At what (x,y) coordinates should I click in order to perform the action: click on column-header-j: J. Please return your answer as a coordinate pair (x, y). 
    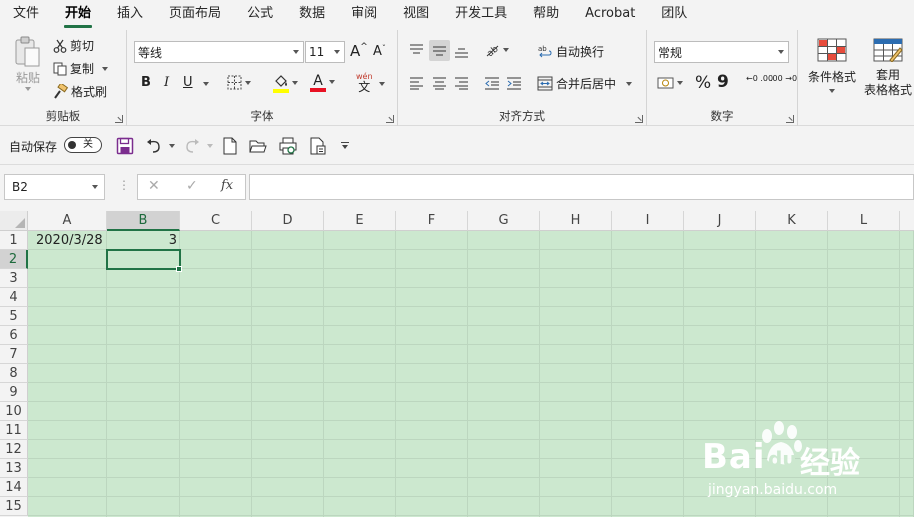
    Looking at the image, I should click on (720, 221).